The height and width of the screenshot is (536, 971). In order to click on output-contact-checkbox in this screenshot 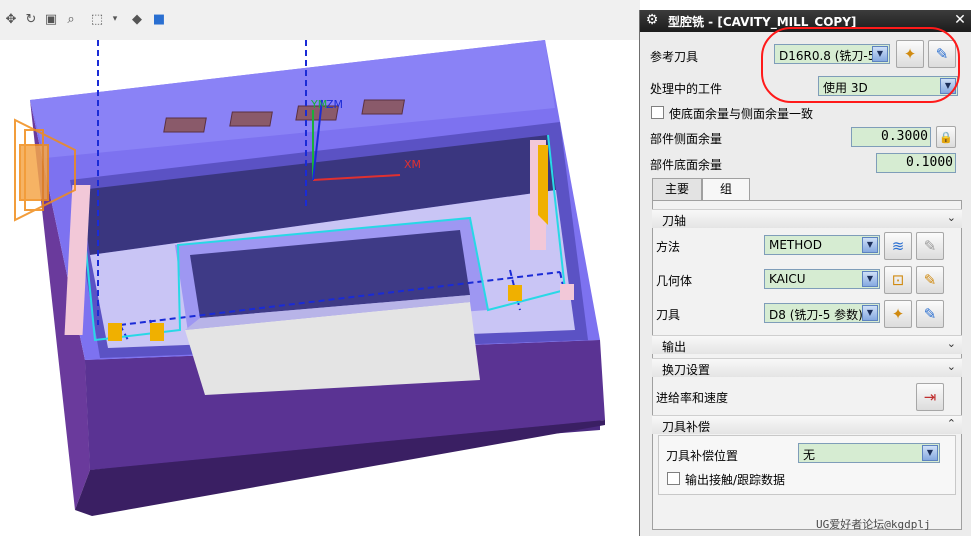, I will do `click(673, 478)`.